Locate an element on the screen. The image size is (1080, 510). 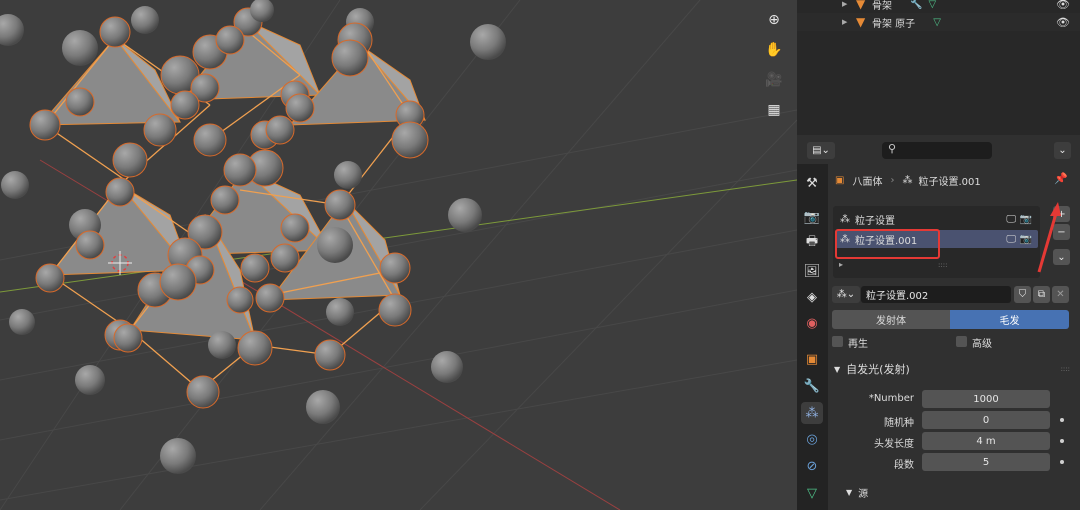
fake-user-shield-icon: ⛉ is located at coordinates (1022, 294).